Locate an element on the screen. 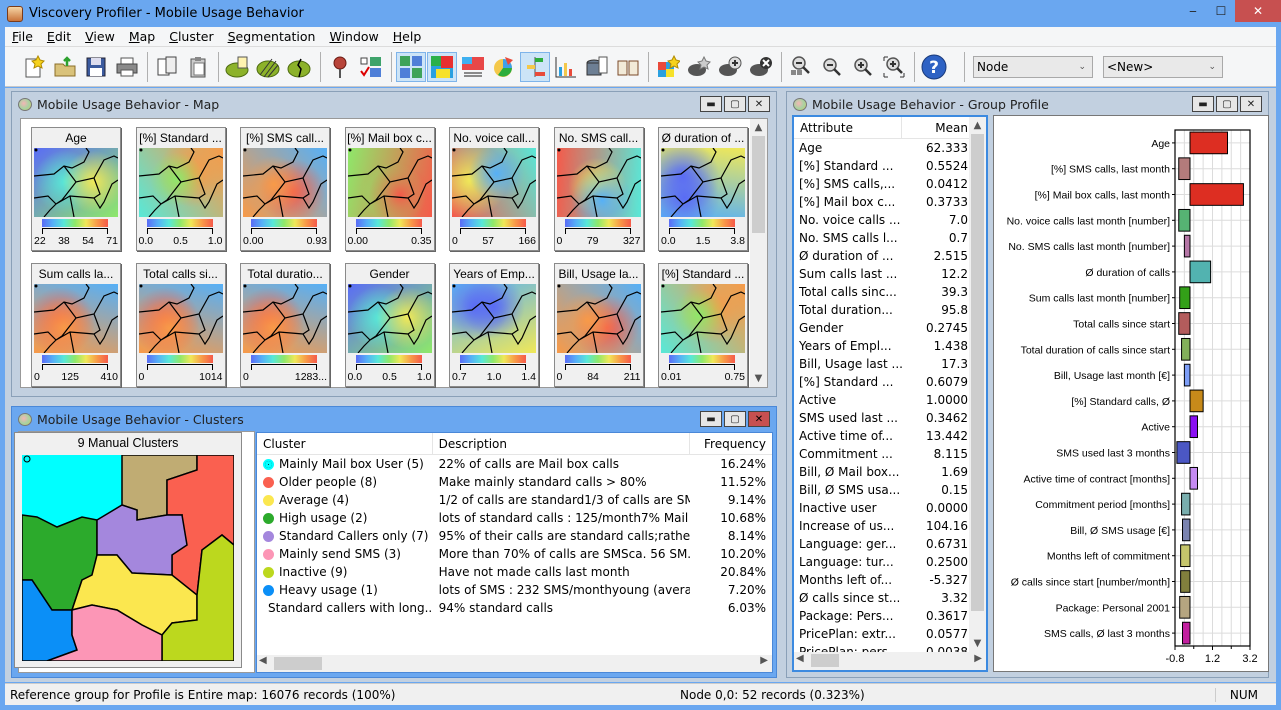 The height and width of the screenshot is (710, 1281). statistics-button is located at coordinates (566, 67).